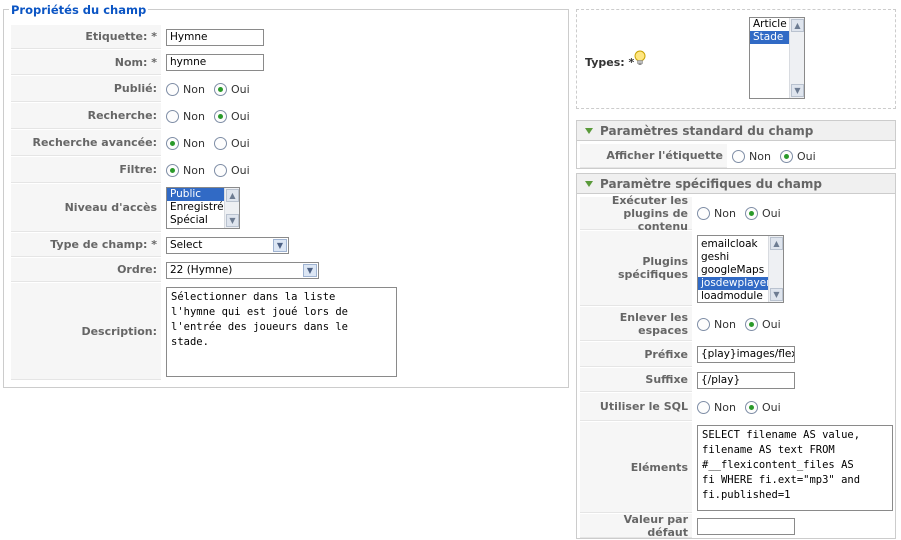 The width and height of the screenshot is (901, 540). What do you see at coordinates (194, 89) in the screenshot?
I see `publie-non-label: Non` at bounding box center [194, 89].